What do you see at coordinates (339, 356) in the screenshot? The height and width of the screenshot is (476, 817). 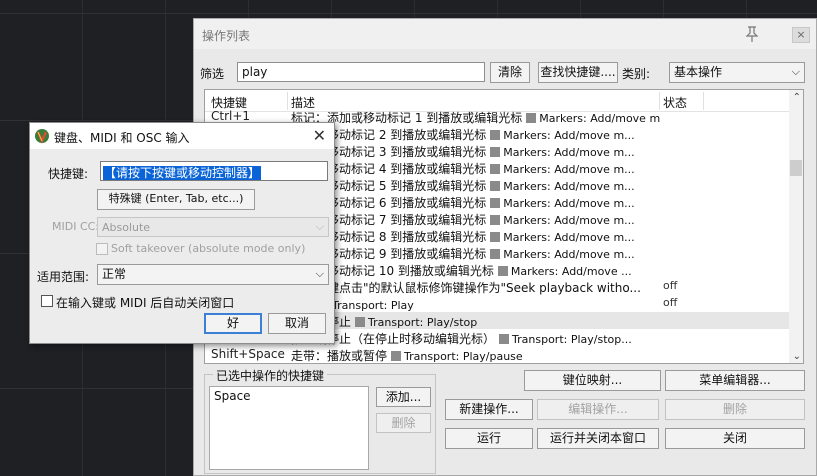 I see `row-desc-text: 走带：播放或暂停` at bounding box center [339, 356].